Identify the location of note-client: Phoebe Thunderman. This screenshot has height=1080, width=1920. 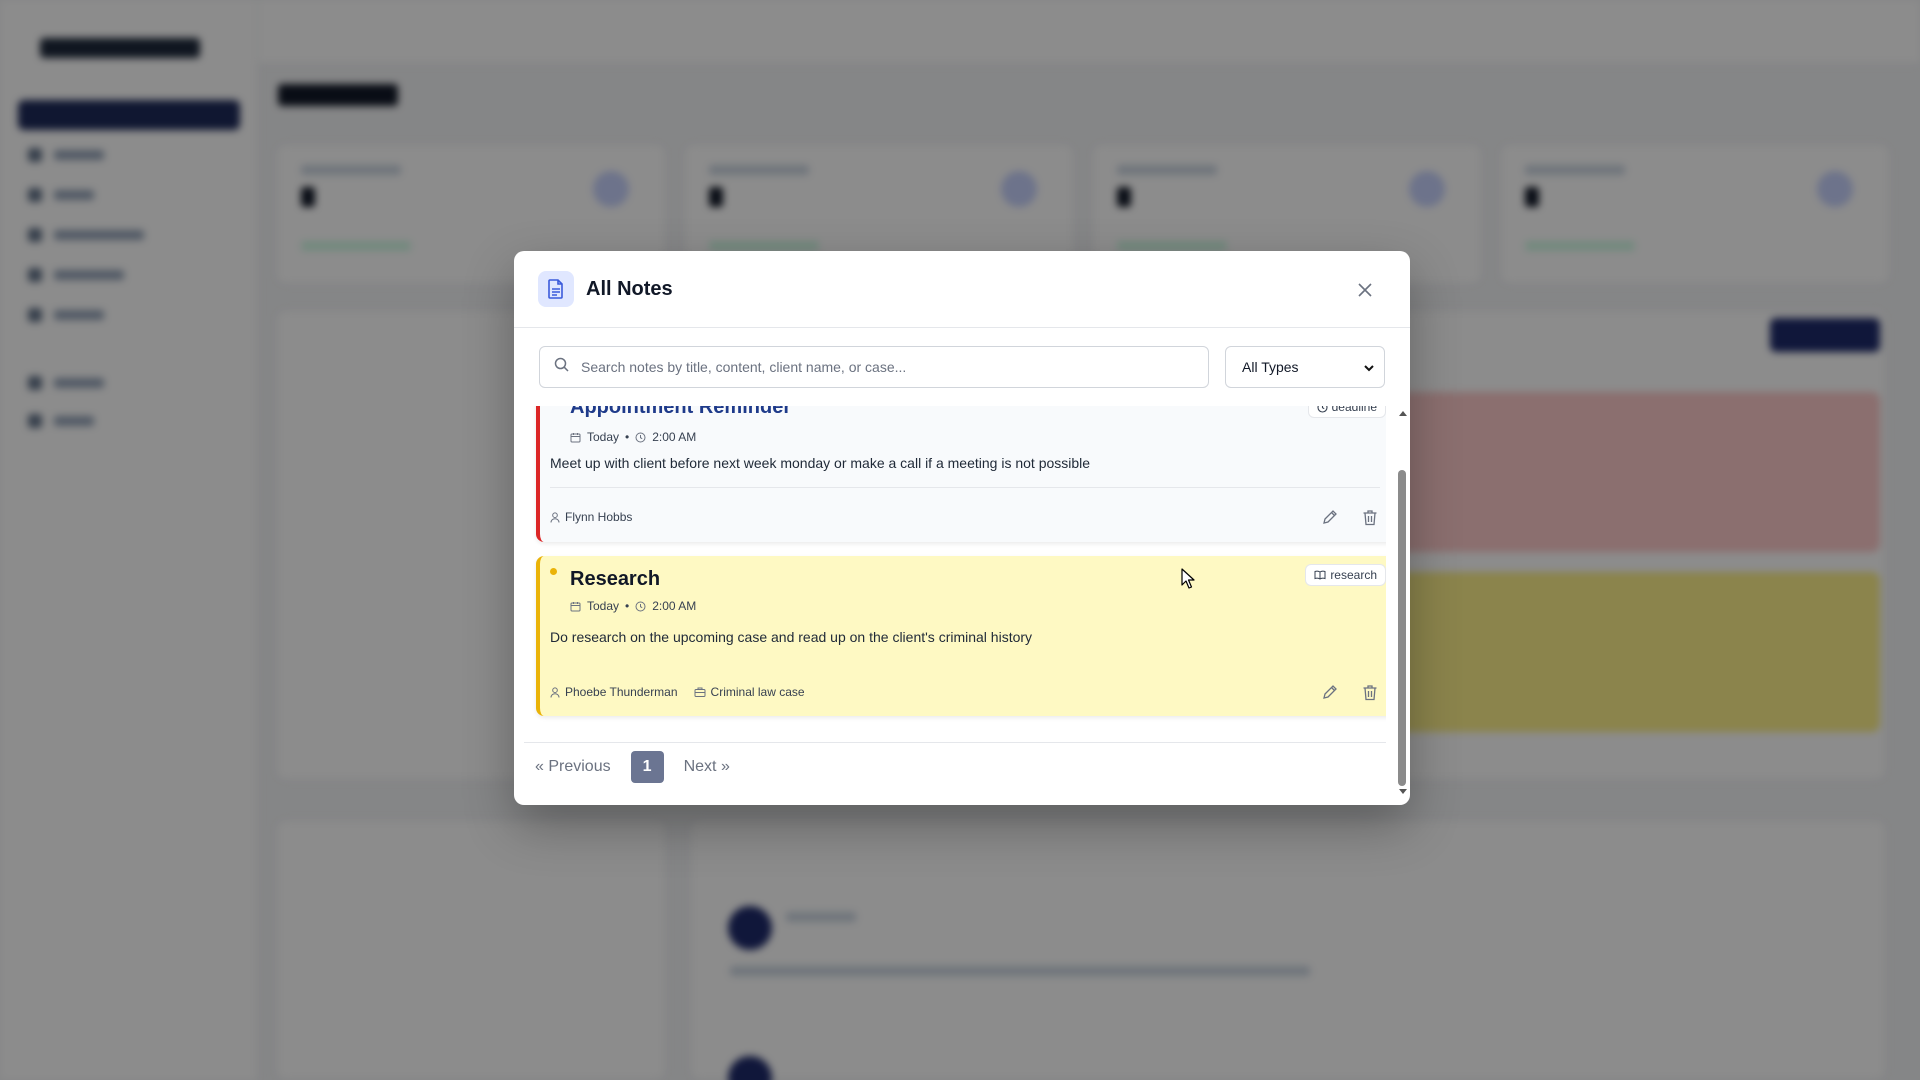
(621, 692).